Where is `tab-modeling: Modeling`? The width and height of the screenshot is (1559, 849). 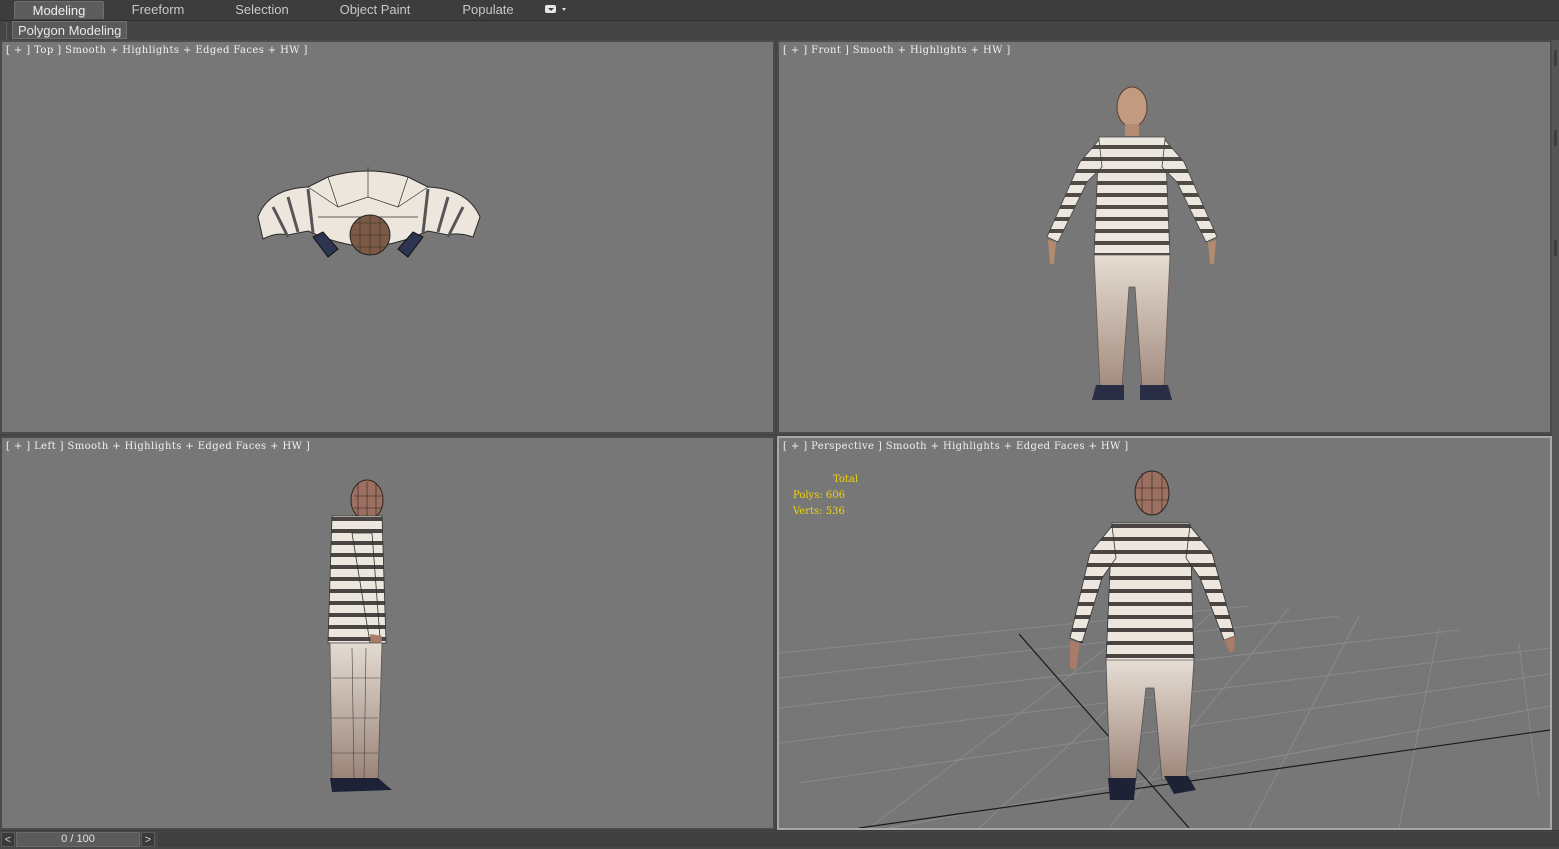 tab-modeling: Modeling is located at coordinates (59, 10).